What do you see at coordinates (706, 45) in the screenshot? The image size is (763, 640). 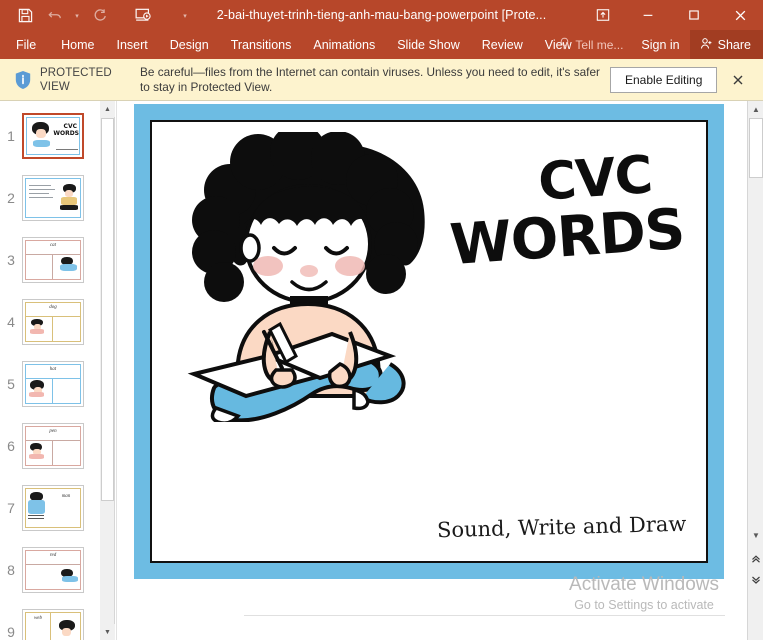 I see `person-add-icon` at bounding box center [706, 45].